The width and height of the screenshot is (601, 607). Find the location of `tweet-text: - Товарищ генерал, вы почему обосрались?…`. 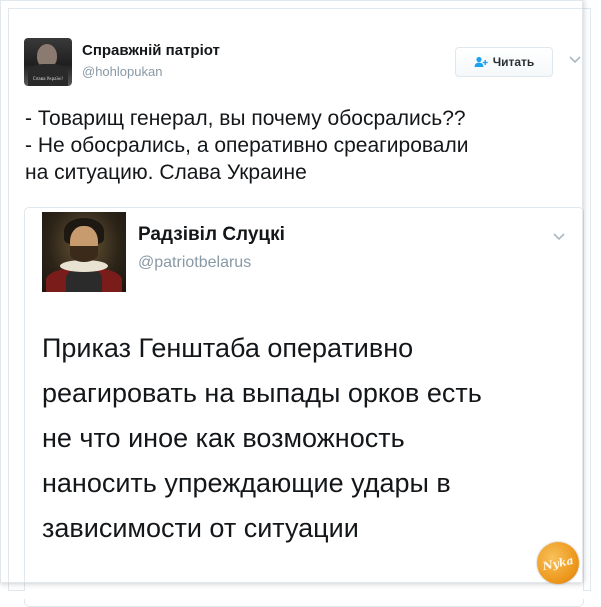

tweet-text: - Товарищ генерал, вы почему обосрались?… is located at coordinates (302, 145).